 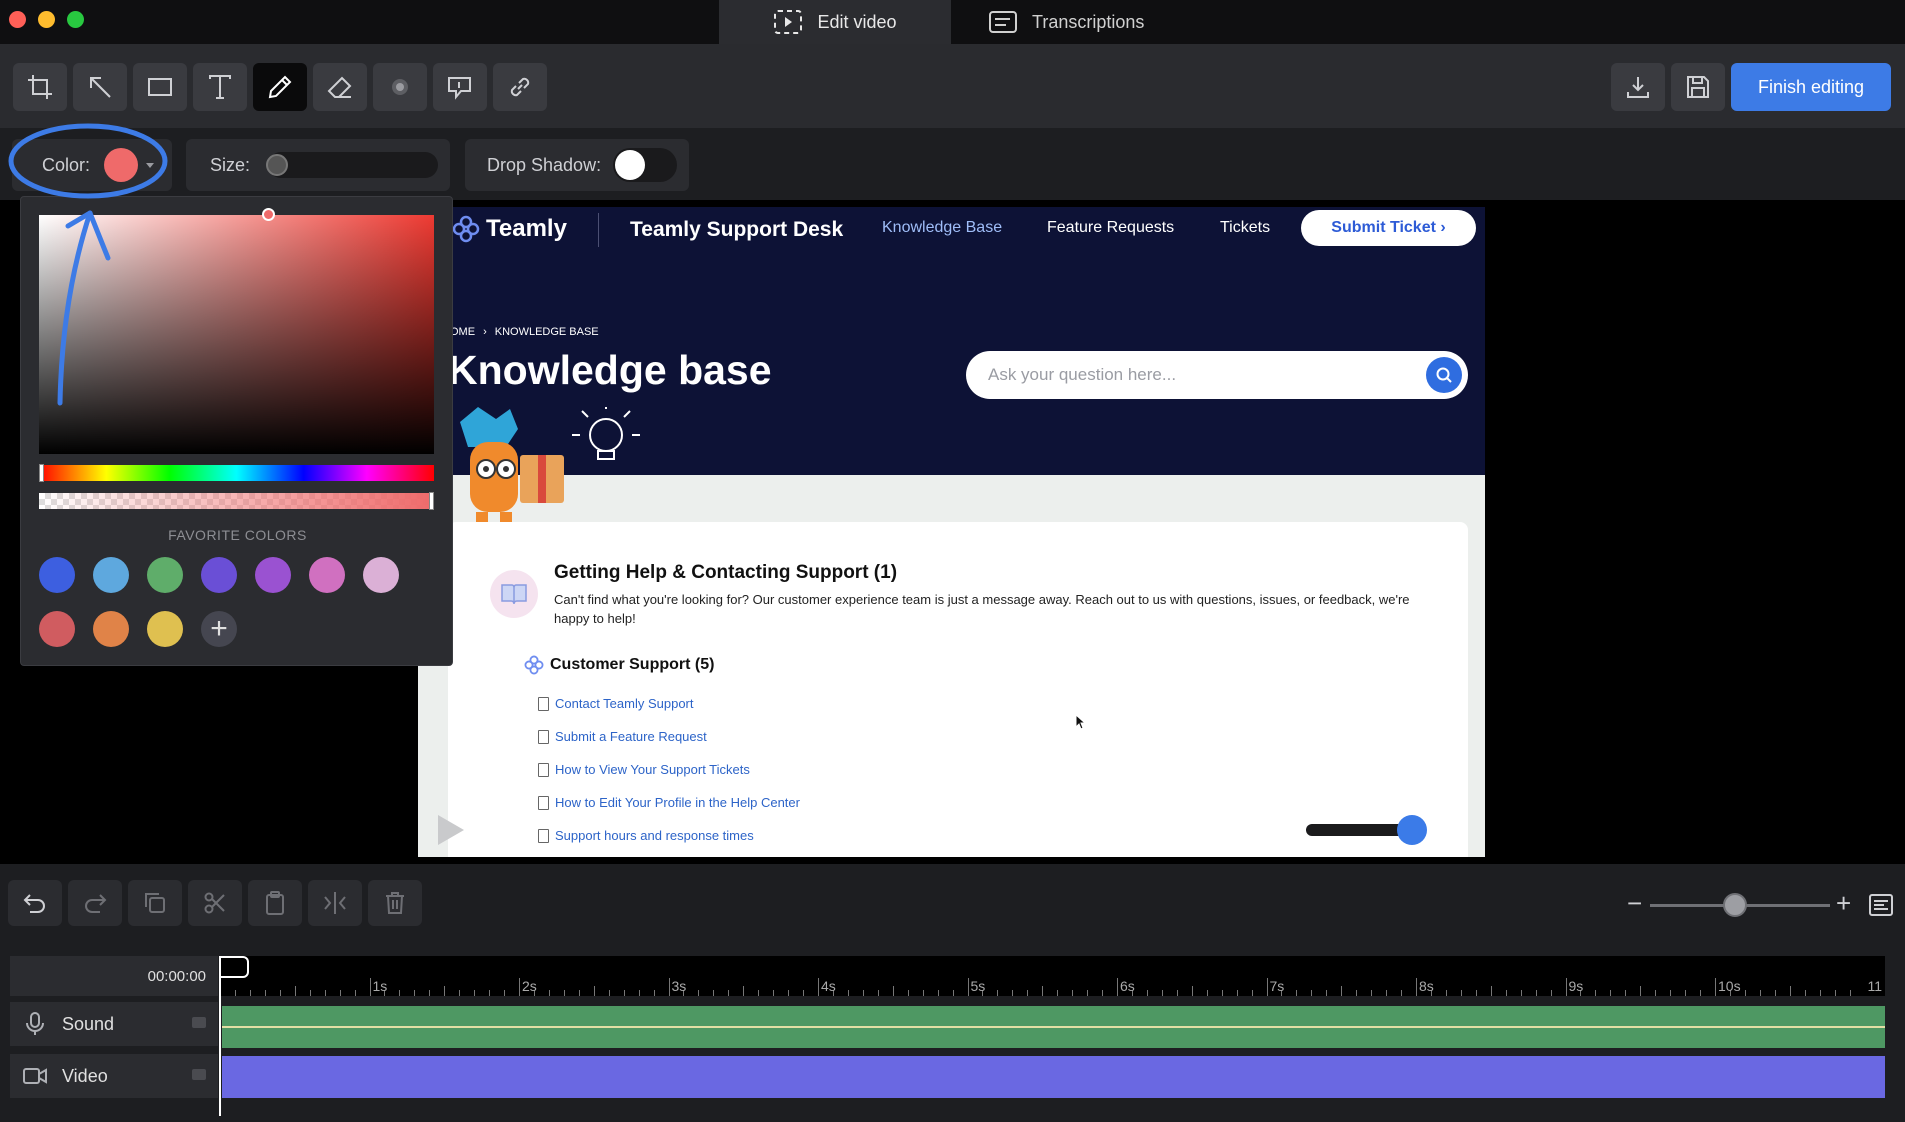 I want to click on color-swatch, so click(x=121, y=165).